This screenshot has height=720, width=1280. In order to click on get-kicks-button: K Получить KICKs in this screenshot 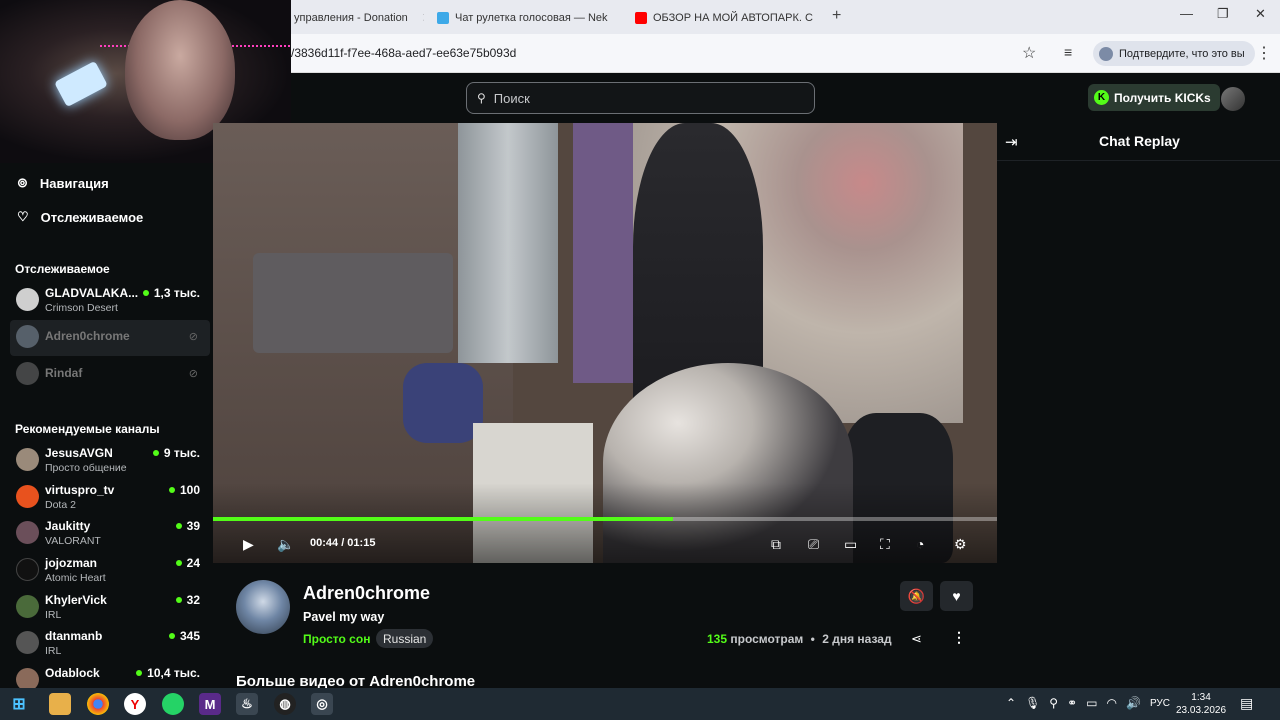, I will do `click(1154, 97)`.